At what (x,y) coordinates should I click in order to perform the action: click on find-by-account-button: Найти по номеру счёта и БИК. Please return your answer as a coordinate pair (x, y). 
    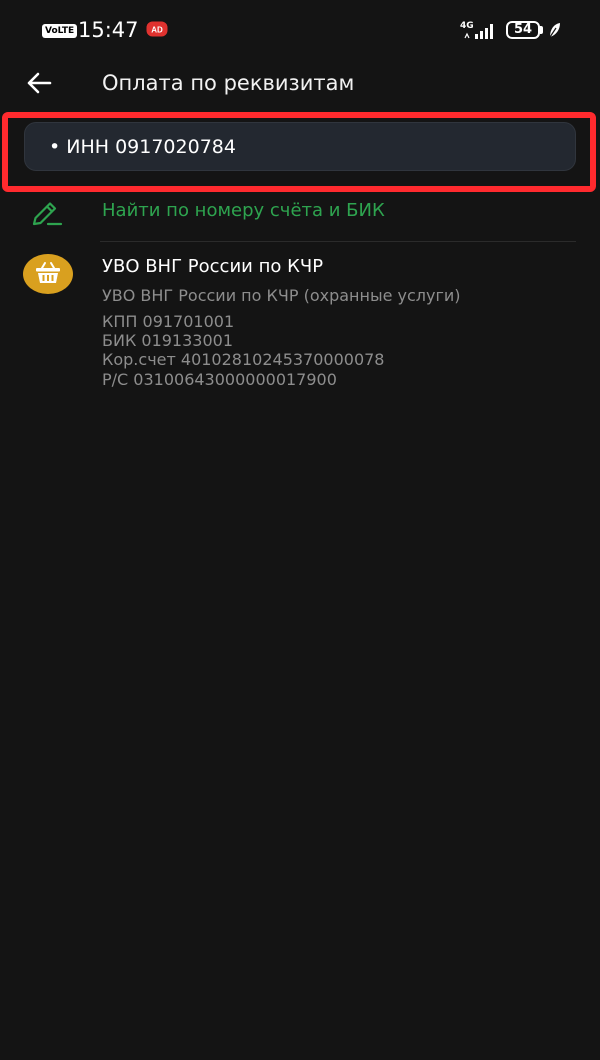
    Looking at the image, I should click on (300, 212).